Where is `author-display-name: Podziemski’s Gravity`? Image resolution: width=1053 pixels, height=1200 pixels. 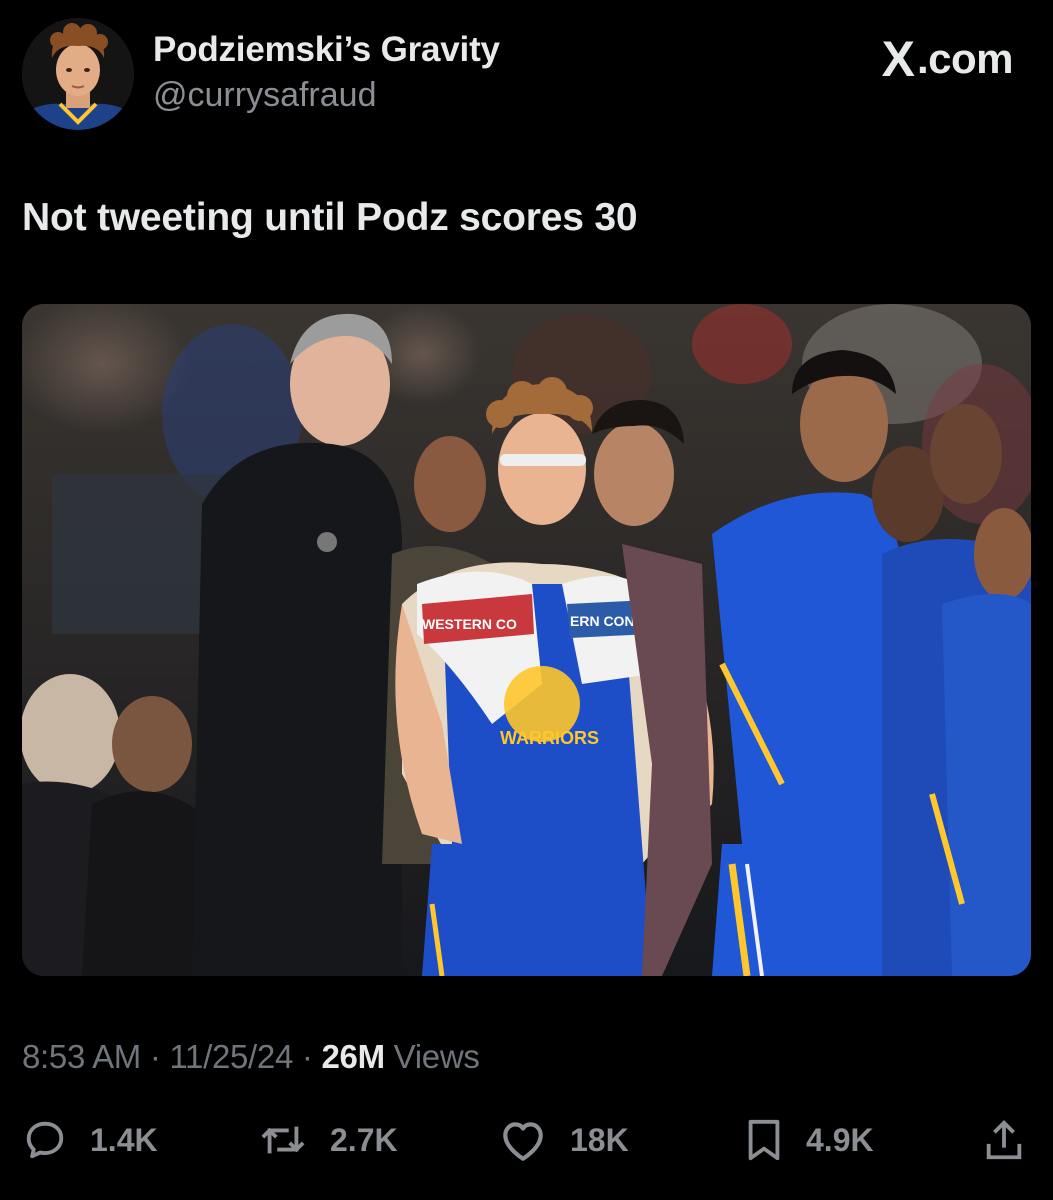
author-display-name: Podziemski’s Gravity is located at coordinates (326, 50).